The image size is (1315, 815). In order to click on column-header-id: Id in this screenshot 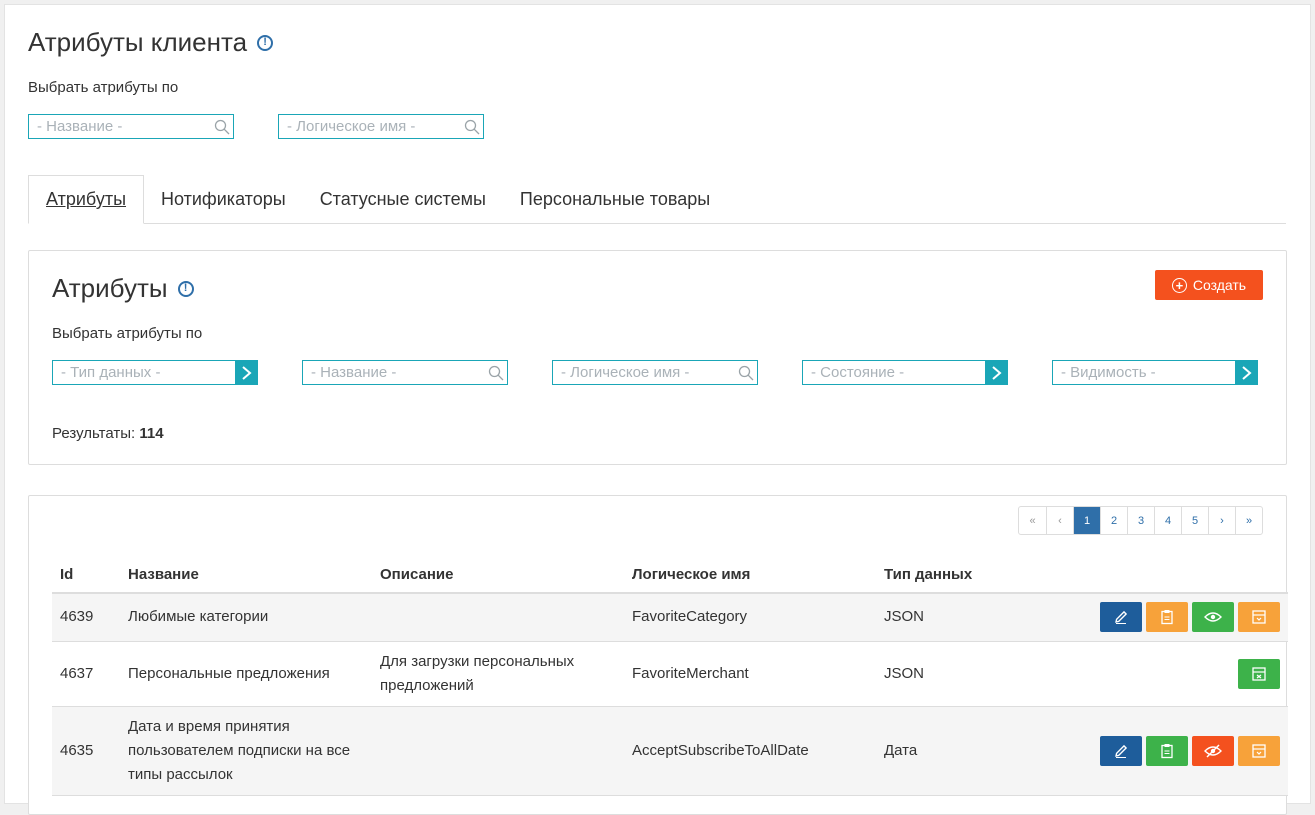, I will do `click(86, 575)`.